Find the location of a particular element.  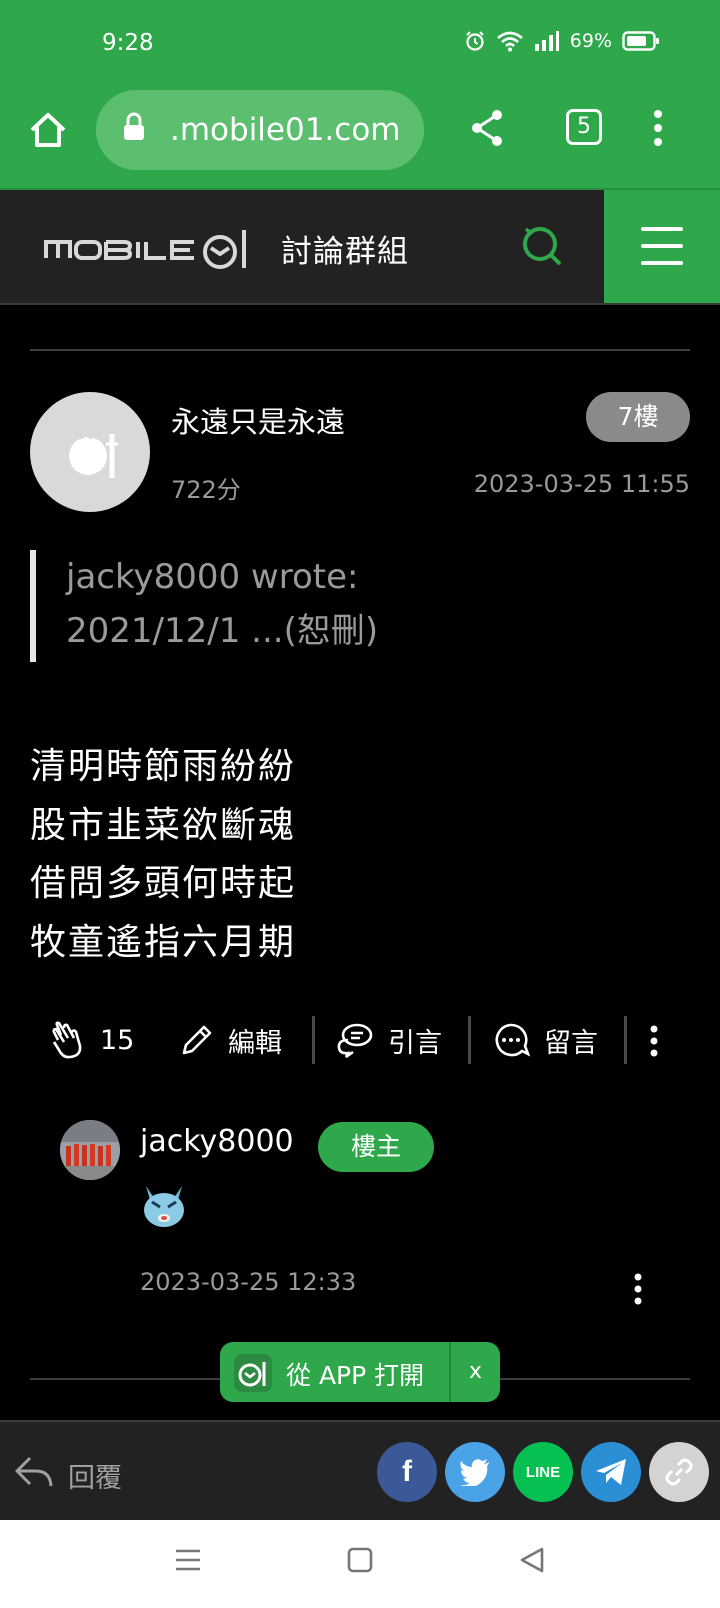

reply-icon is located at coordinates (34, 1472).